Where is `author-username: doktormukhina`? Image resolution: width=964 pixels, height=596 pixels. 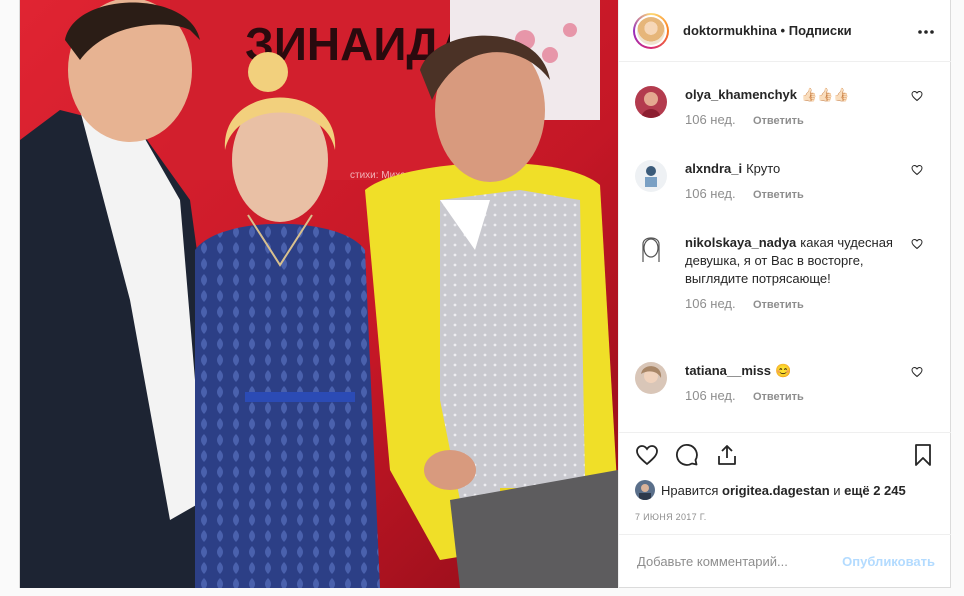 author-username: doktormukhina is located at coordinates (730, 30).